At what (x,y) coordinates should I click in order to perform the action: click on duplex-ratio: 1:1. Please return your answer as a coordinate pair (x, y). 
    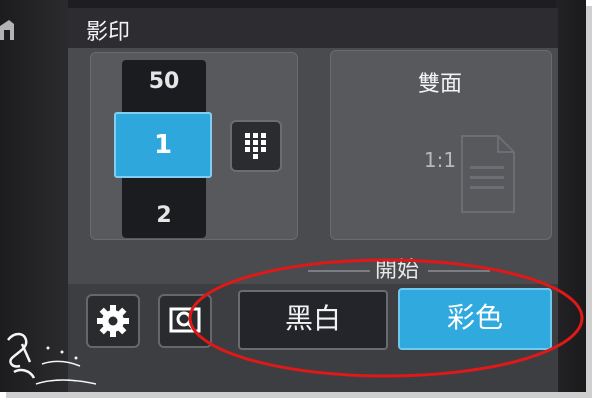
    Looking at the image, I should click on (440, 160).